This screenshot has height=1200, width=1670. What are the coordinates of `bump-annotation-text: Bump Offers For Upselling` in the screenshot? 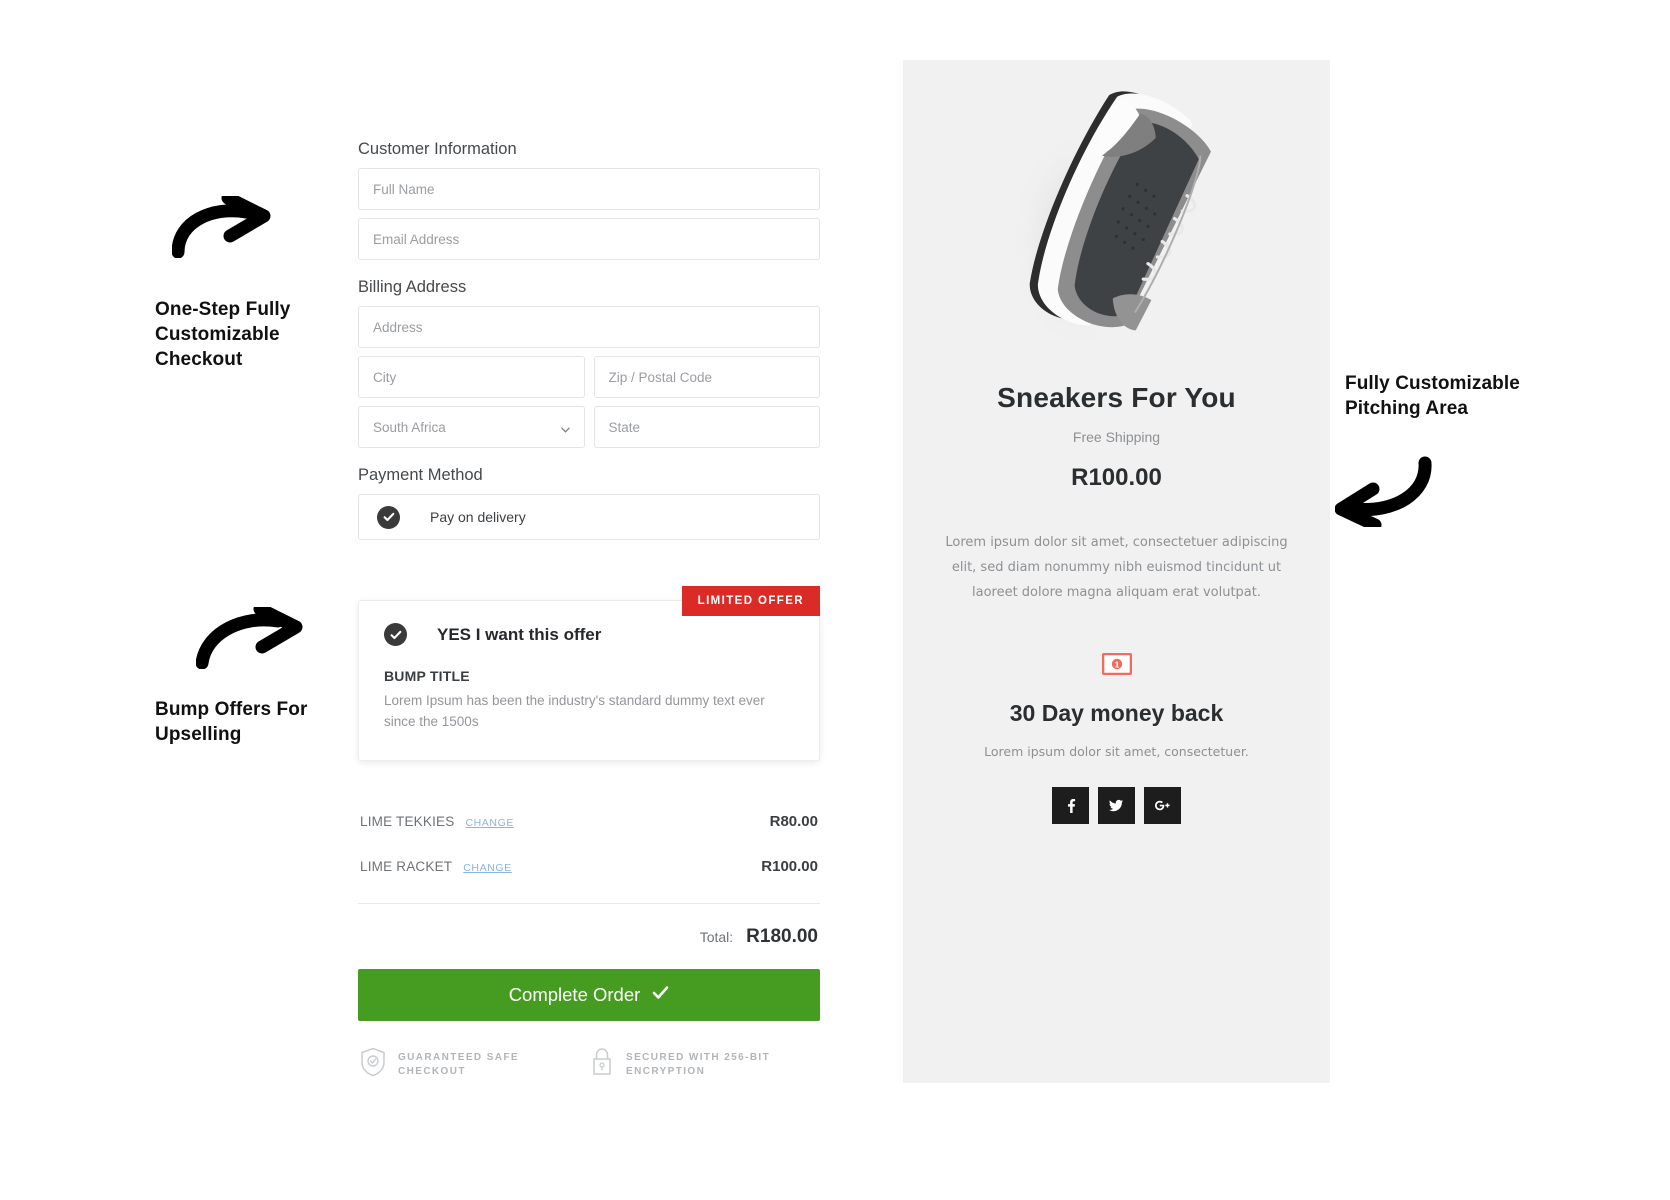 It's located at (231, 722).